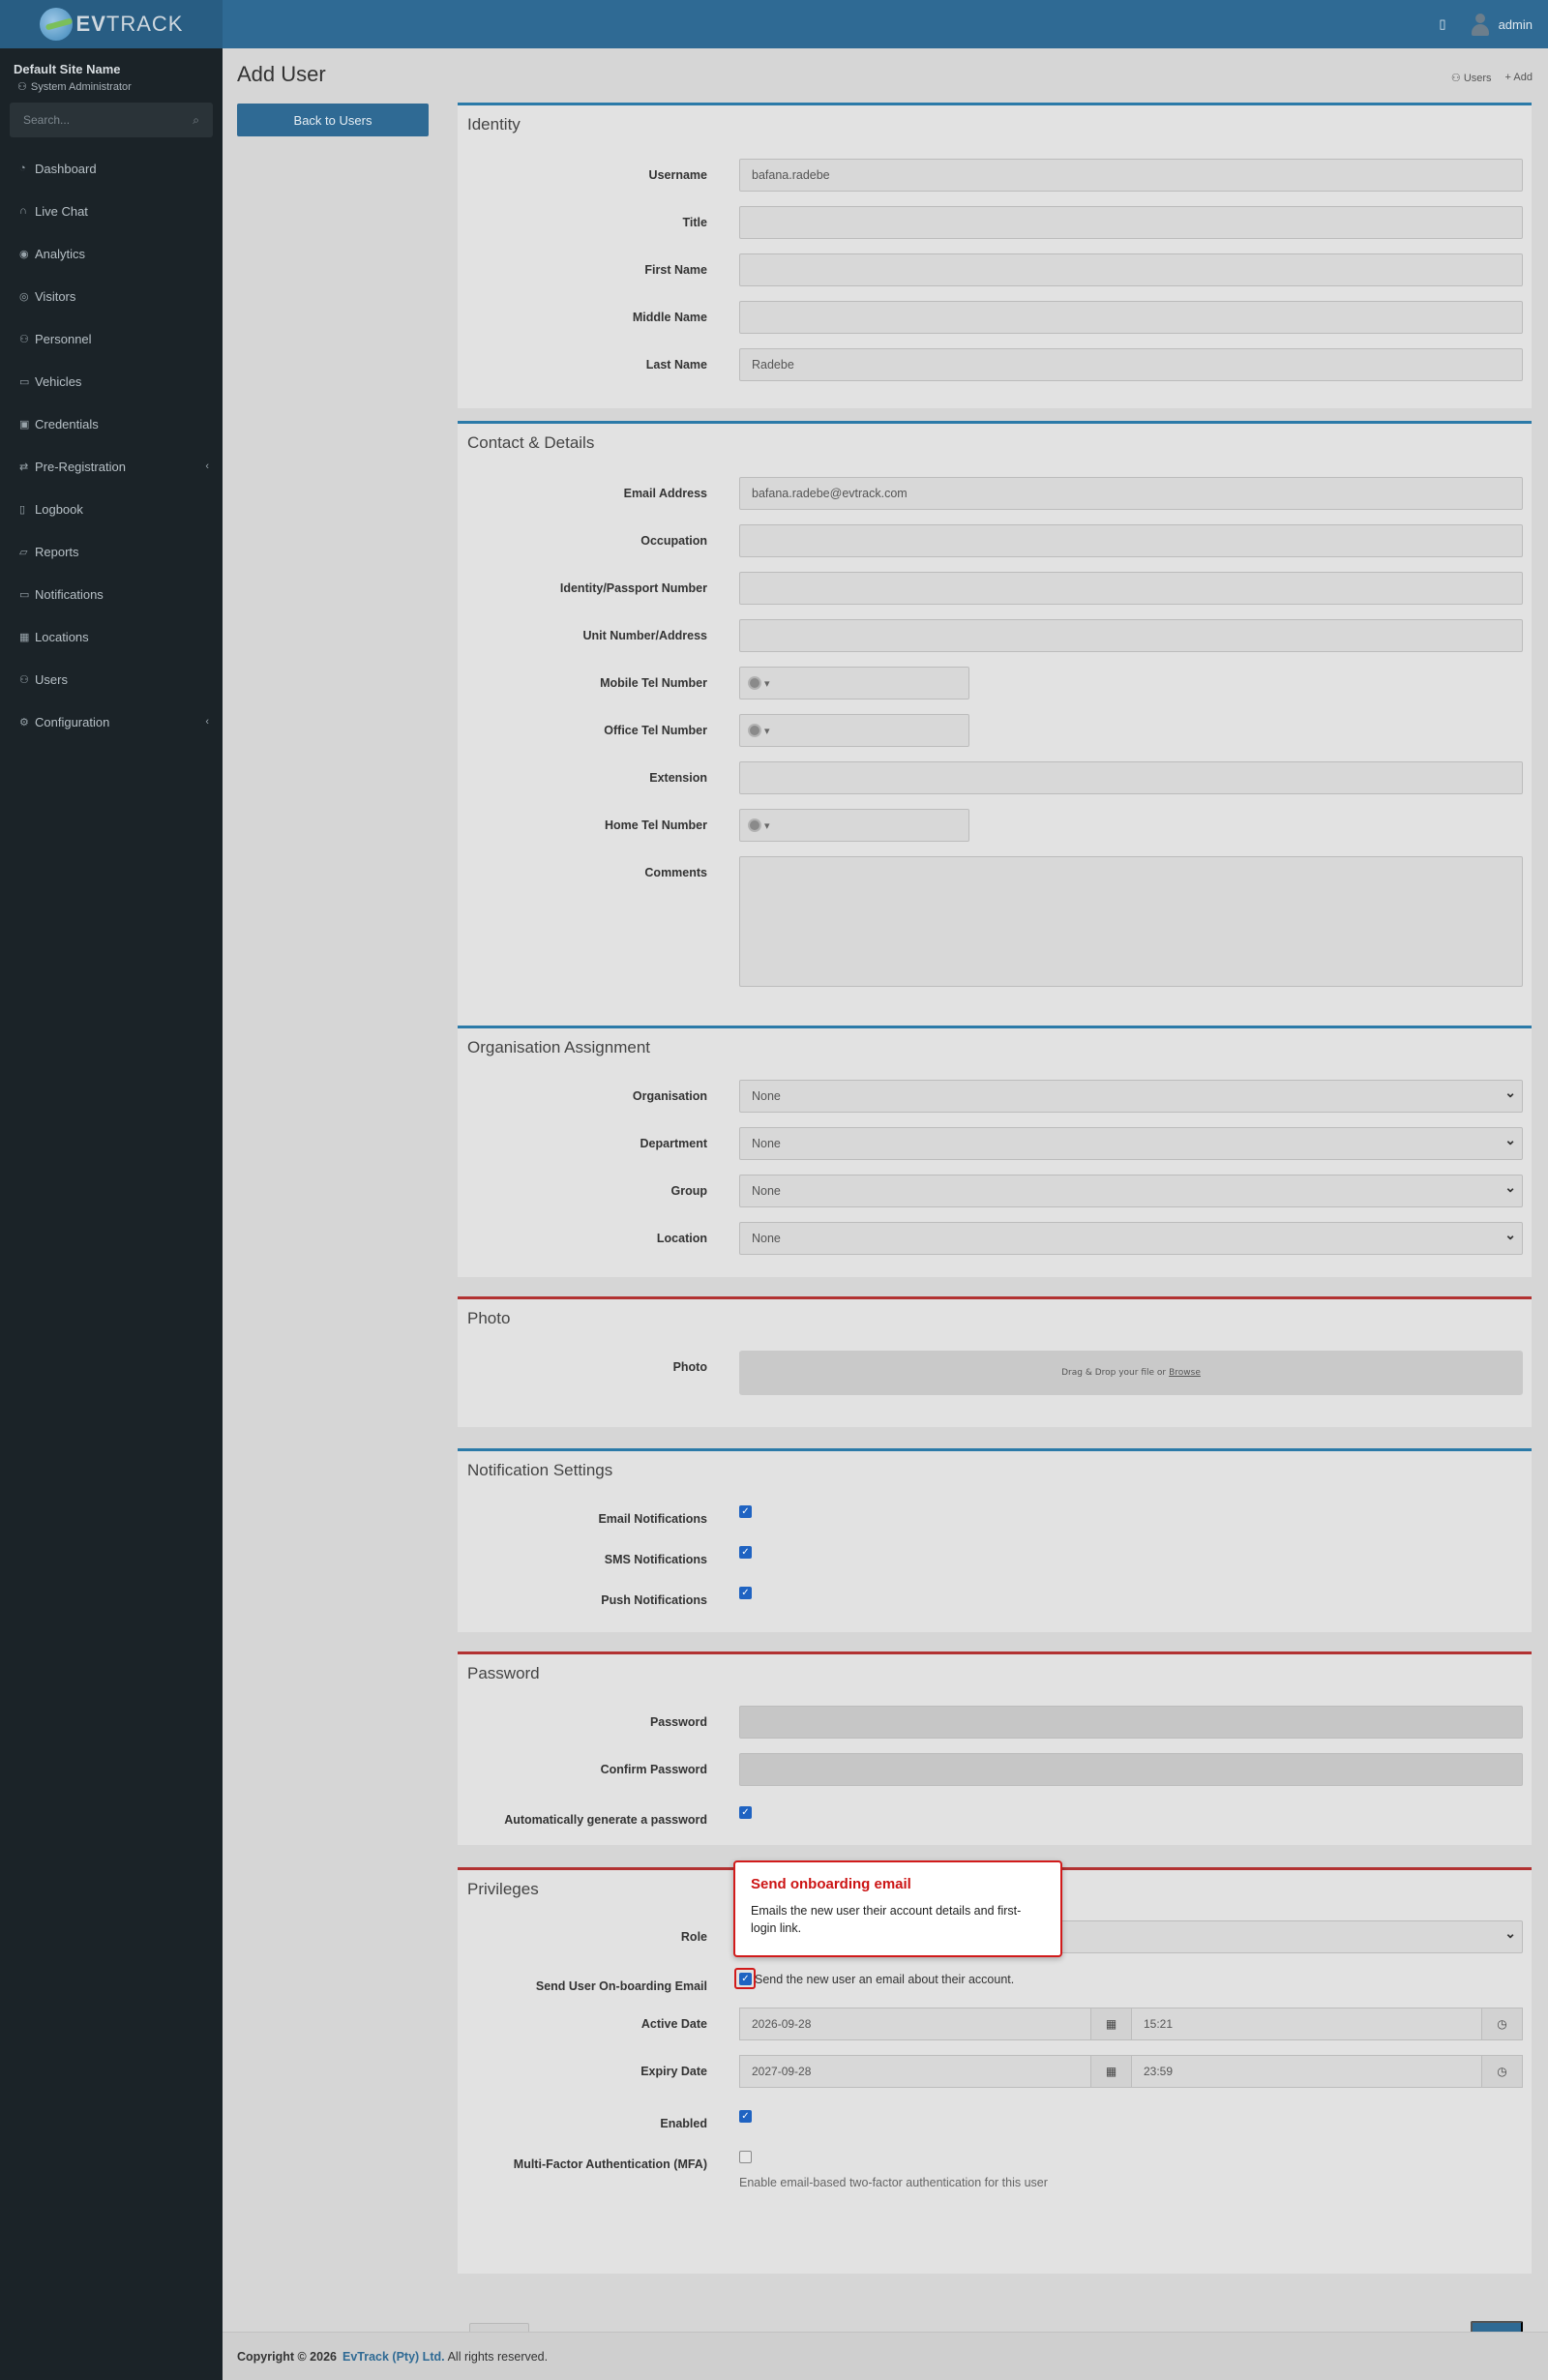 This screenshot has width=1548, height=2380. What do you see at coordinates (111, 254) in the screenshot?
I see `sidebar-item-analytics: ◉ Analytics` at bounding box center [111, 254].